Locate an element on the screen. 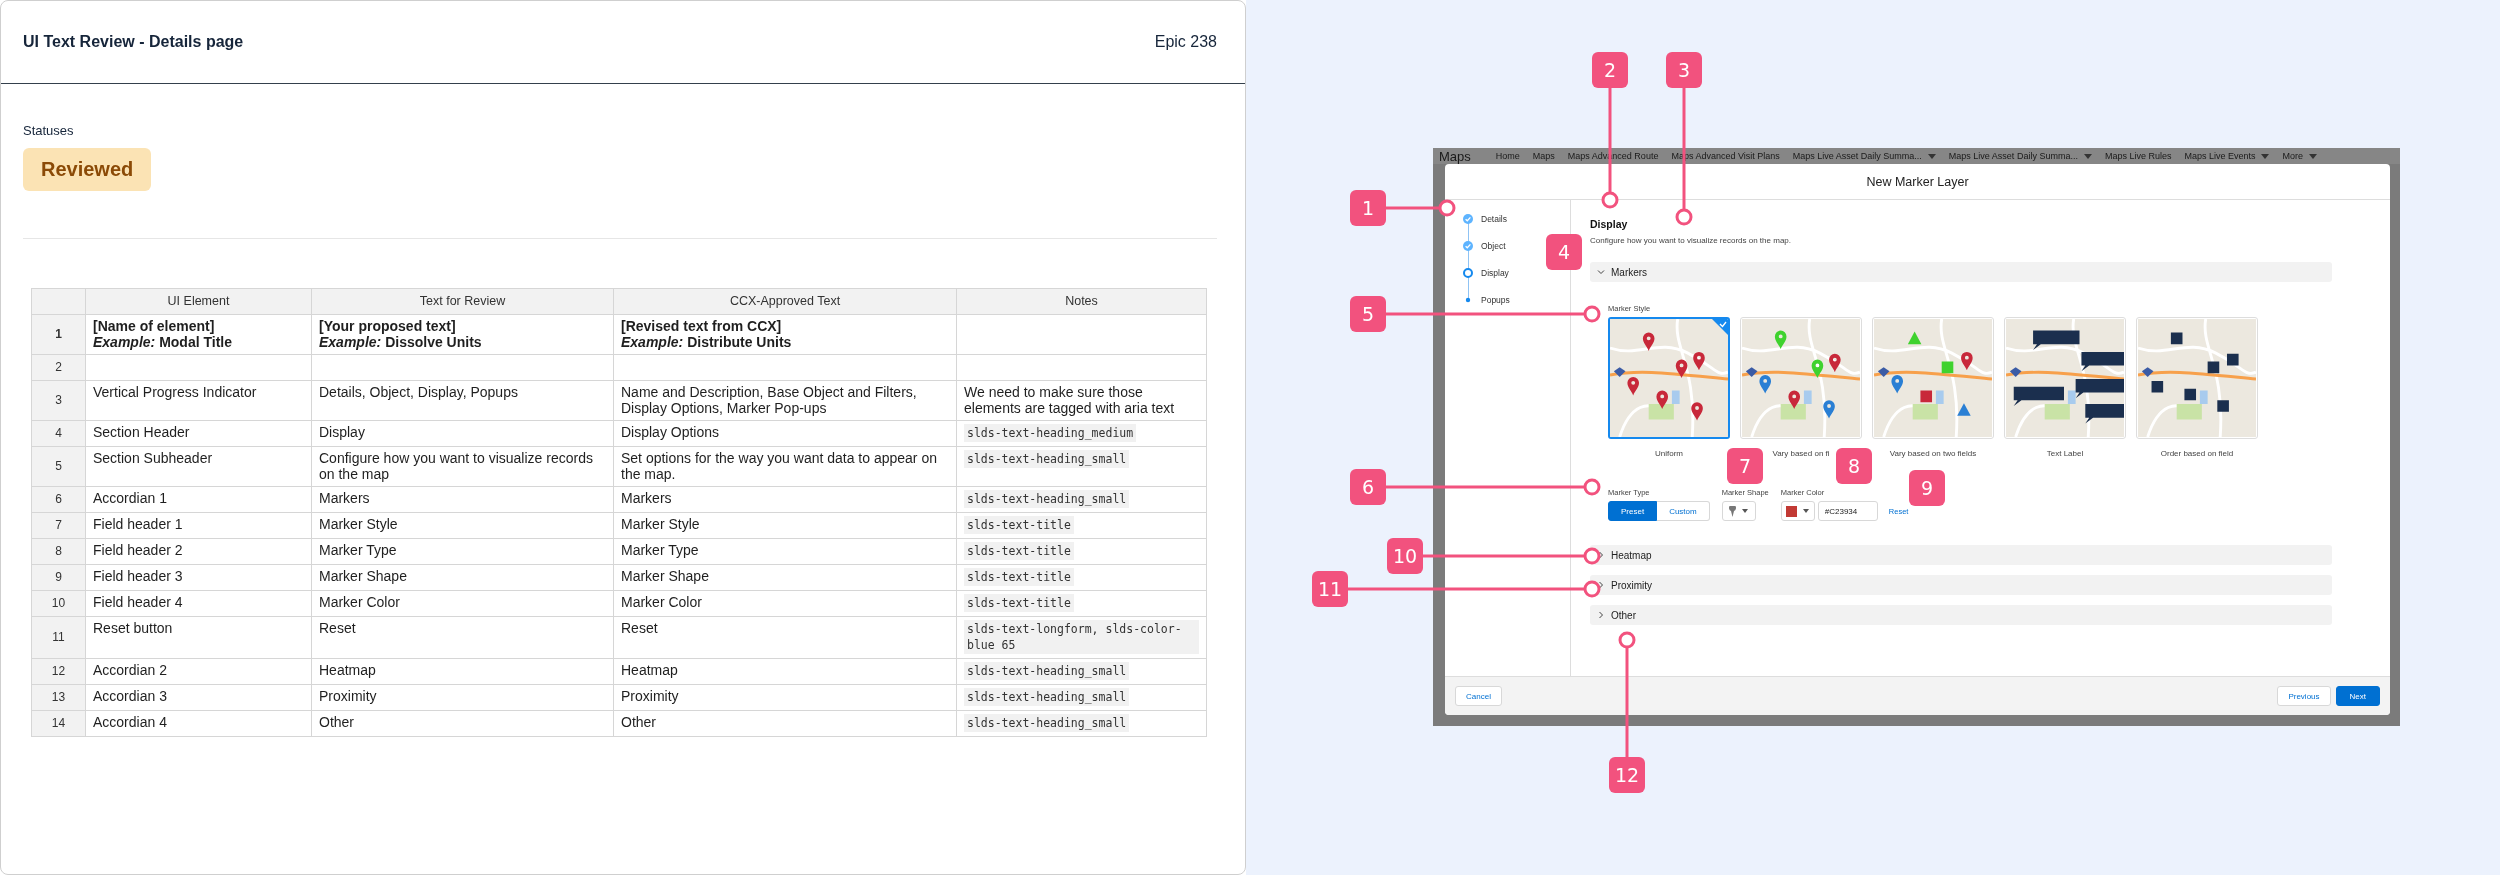  section-title: Display is located at coordinates (1609, 224).